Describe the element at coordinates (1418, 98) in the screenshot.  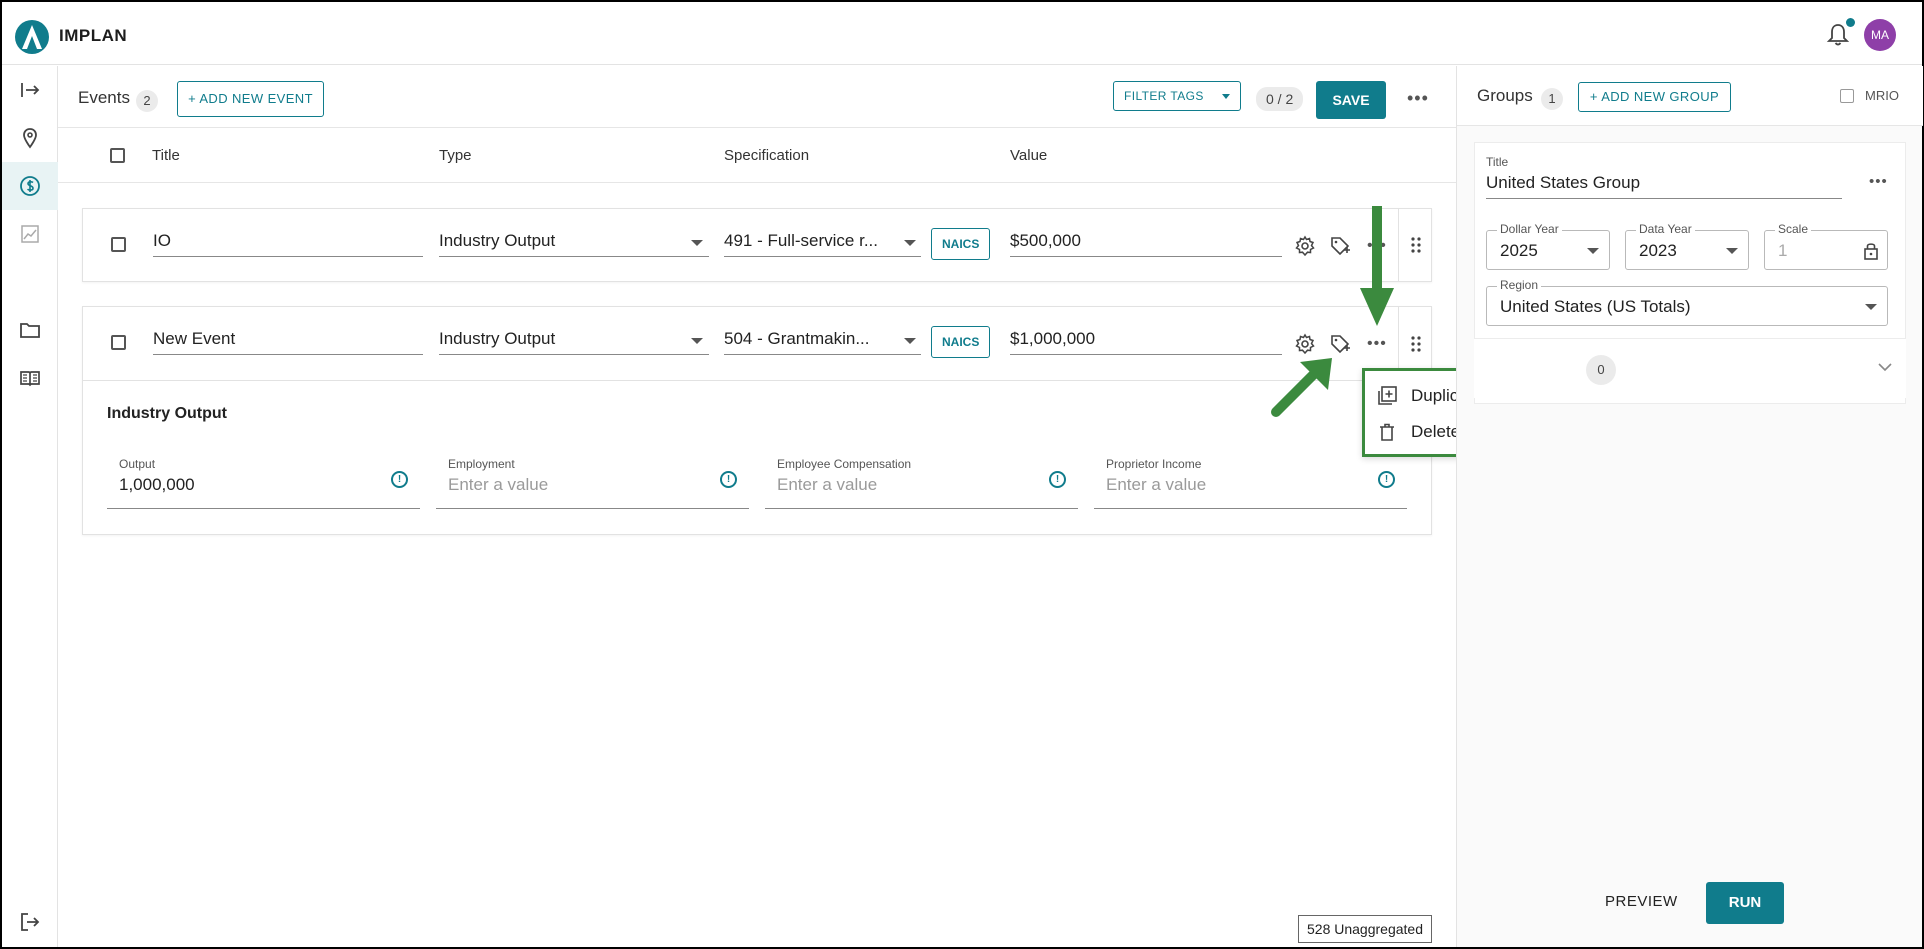
I see `events-more-options-icon: •••` at that location.